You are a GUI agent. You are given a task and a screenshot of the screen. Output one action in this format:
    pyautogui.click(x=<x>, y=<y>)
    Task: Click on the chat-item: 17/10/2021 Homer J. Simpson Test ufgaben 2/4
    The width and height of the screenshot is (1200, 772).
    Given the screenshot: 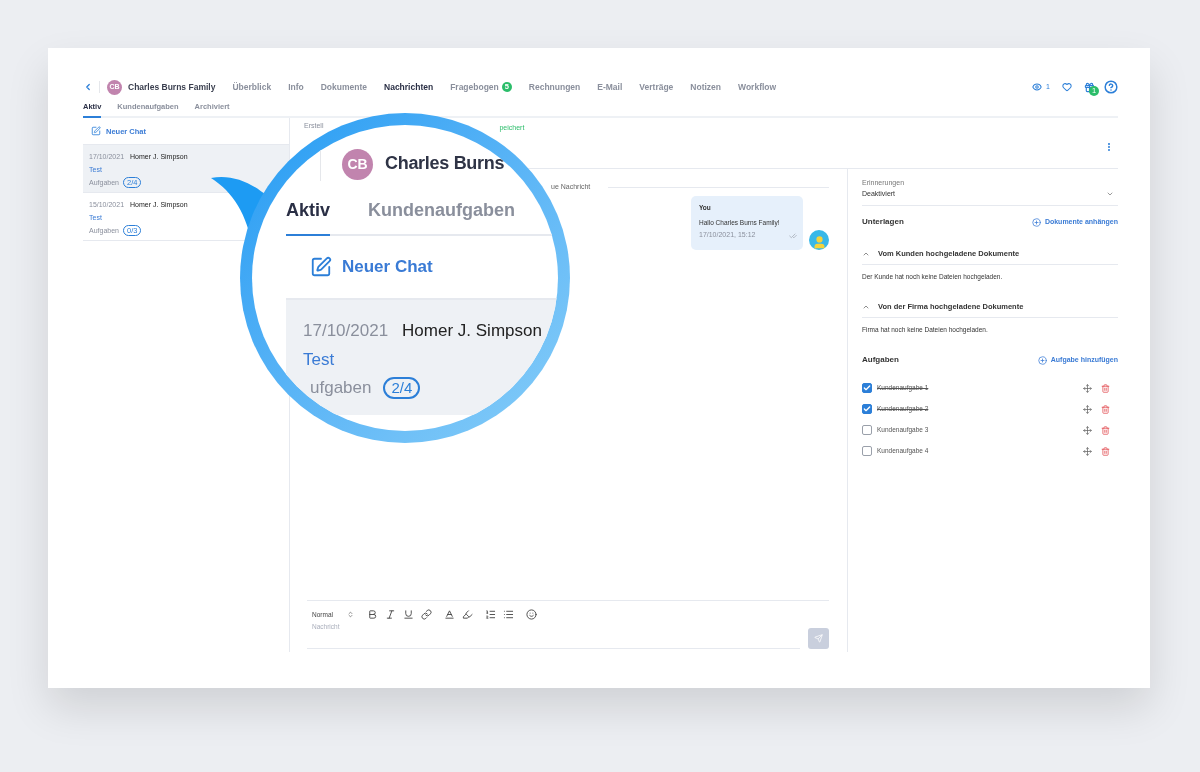 What is the action you would take?
    pyautogui.click(x=422, y=357)
    